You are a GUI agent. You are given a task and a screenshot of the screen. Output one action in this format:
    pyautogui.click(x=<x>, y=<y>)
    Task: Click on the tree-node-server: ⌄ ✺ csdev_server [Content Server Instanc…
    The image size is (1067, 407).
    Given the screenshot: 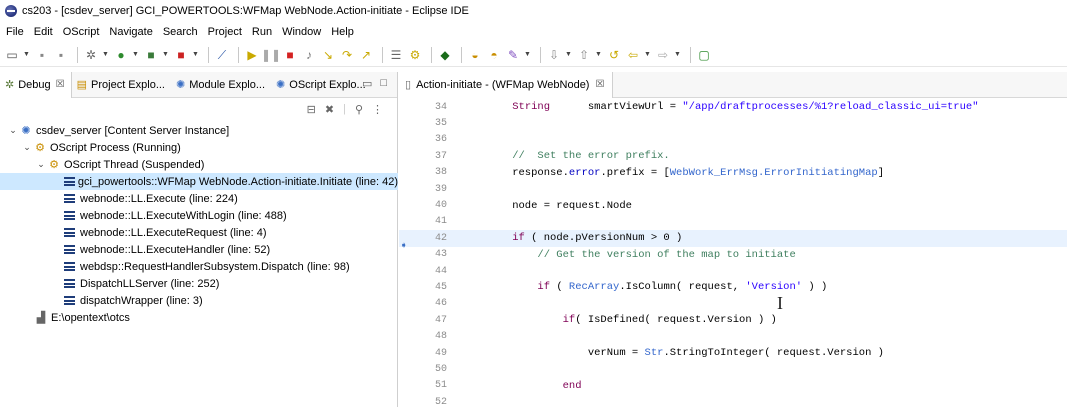 What is the action you would take?
    pyautogui.click(x=199, y=130)
    